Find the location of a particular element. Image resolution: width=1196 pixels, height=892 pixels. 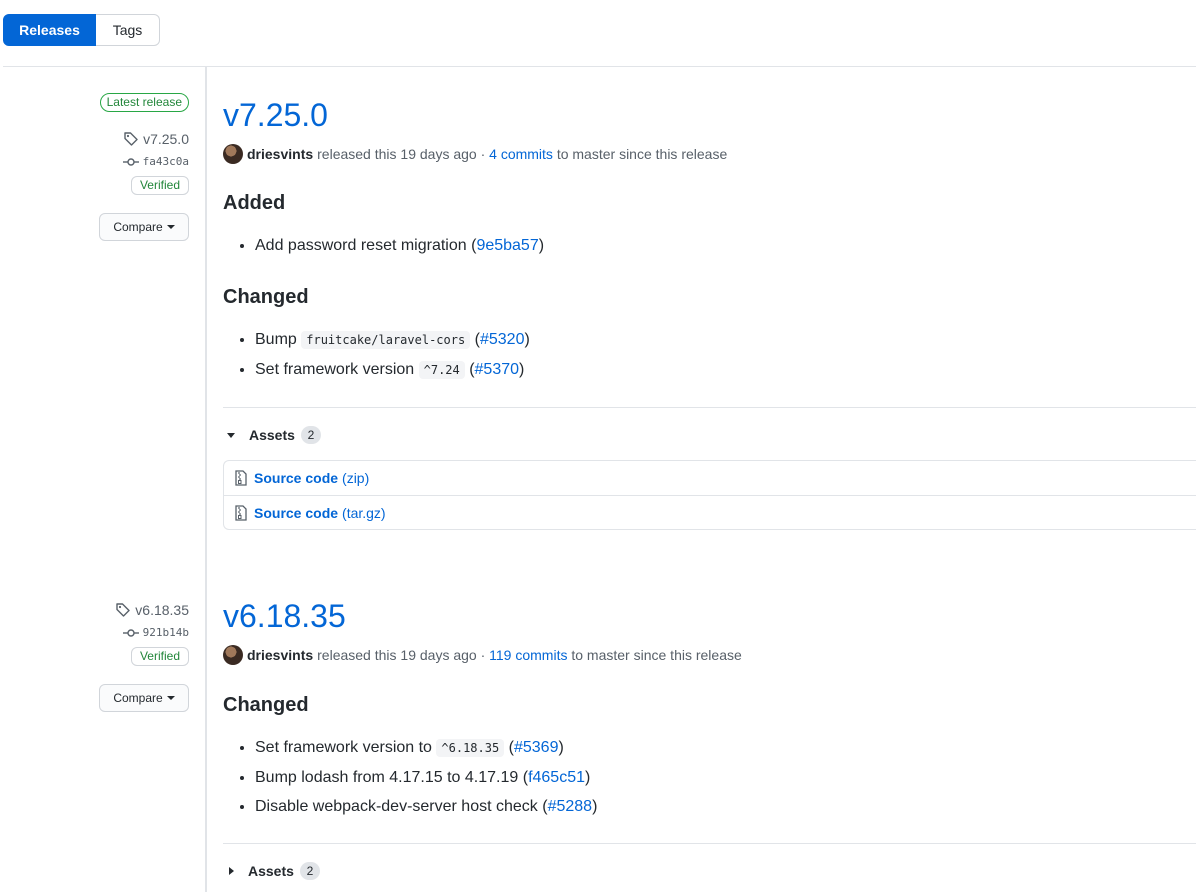

pr-link: #5370 is located at coordinates (497, 369).